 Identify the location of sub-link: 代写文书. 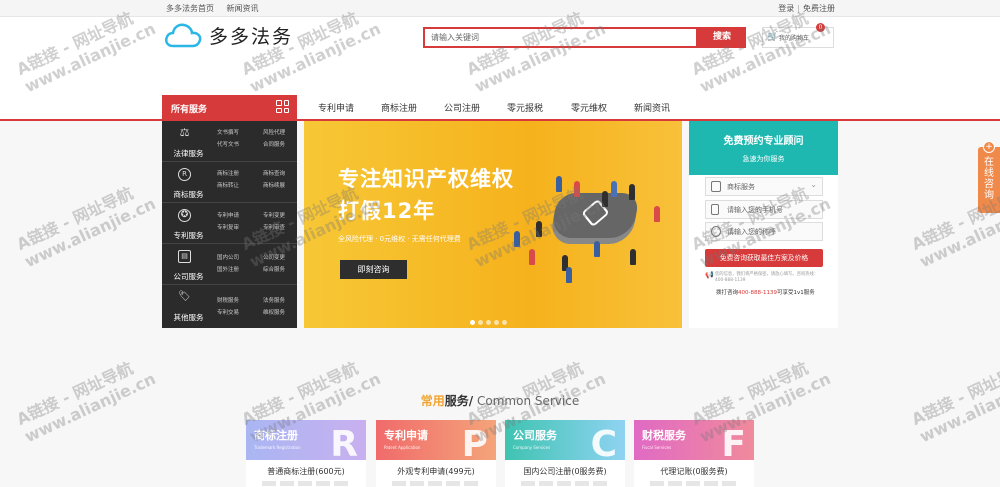
(228, 144).